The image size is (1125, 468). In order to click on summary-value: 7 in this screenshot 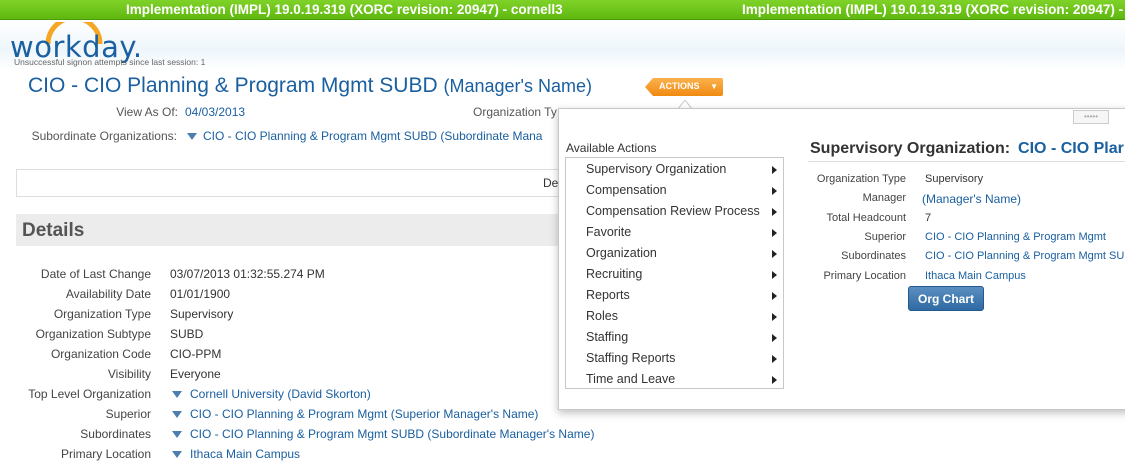, I will do `click(928, 217)`.